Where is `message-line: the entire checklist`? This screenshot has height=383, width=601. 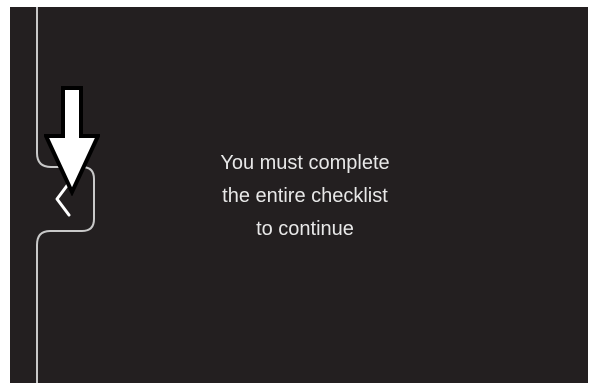
message-line: the entire checklist is located at coordinates (305, 196).